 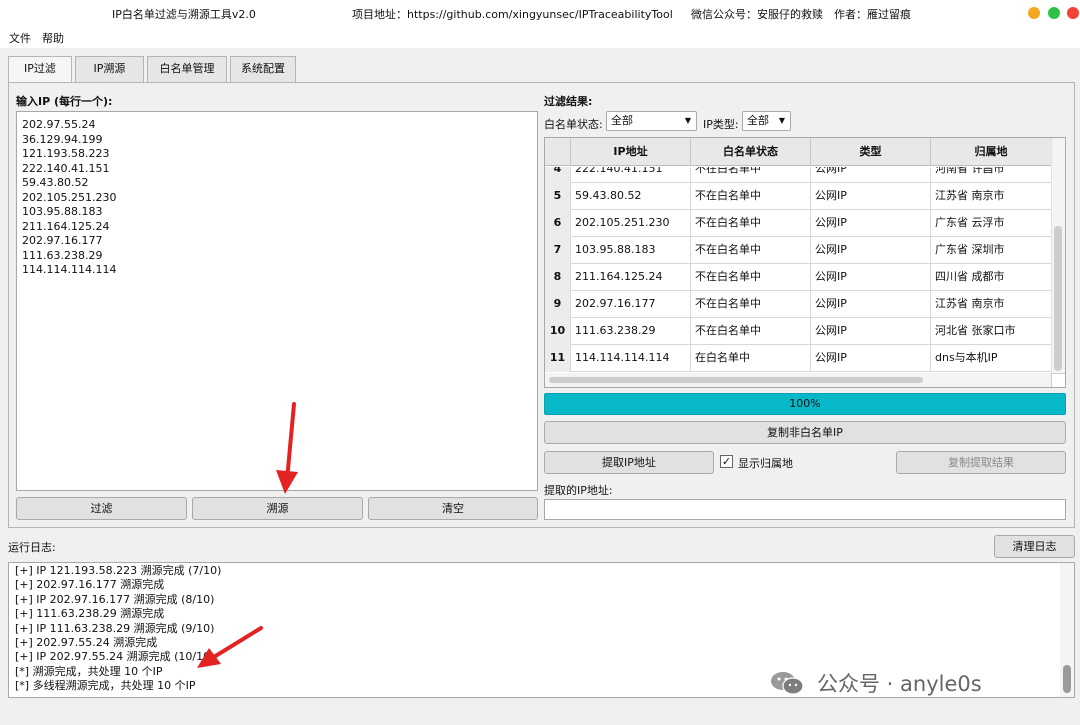 I want to click on table-row: 5 59.43.80.52 不在白名单中 公网IP 江苏省 南京市, so click(x=798, y=196).